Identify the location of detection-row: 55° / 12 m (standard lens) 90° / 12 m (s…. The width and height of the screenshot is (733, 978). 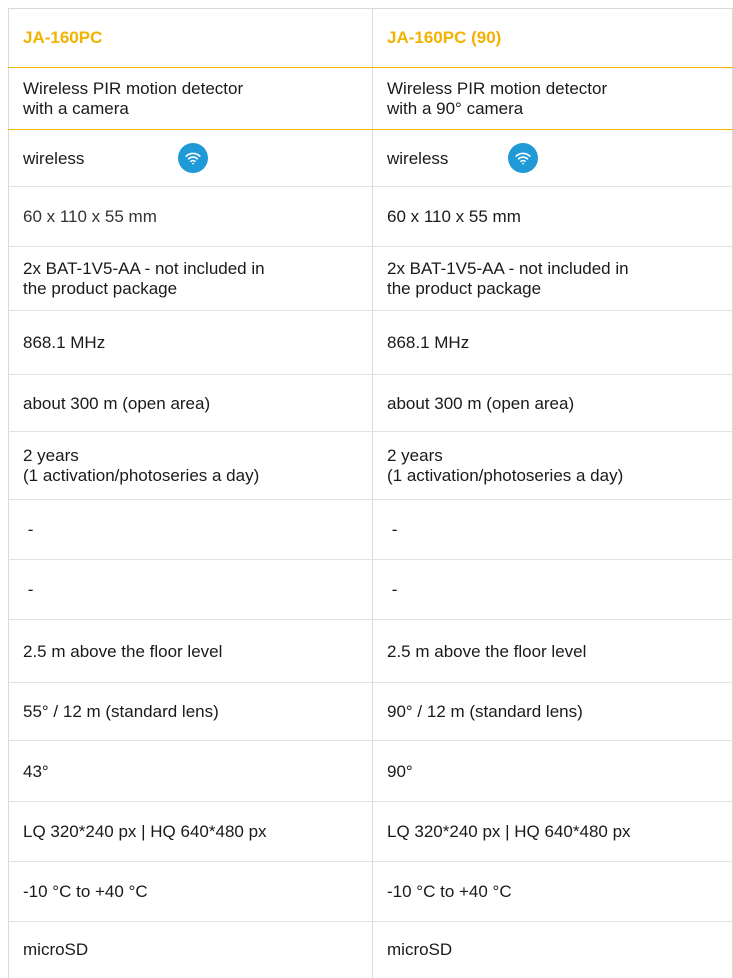
(370, 712).